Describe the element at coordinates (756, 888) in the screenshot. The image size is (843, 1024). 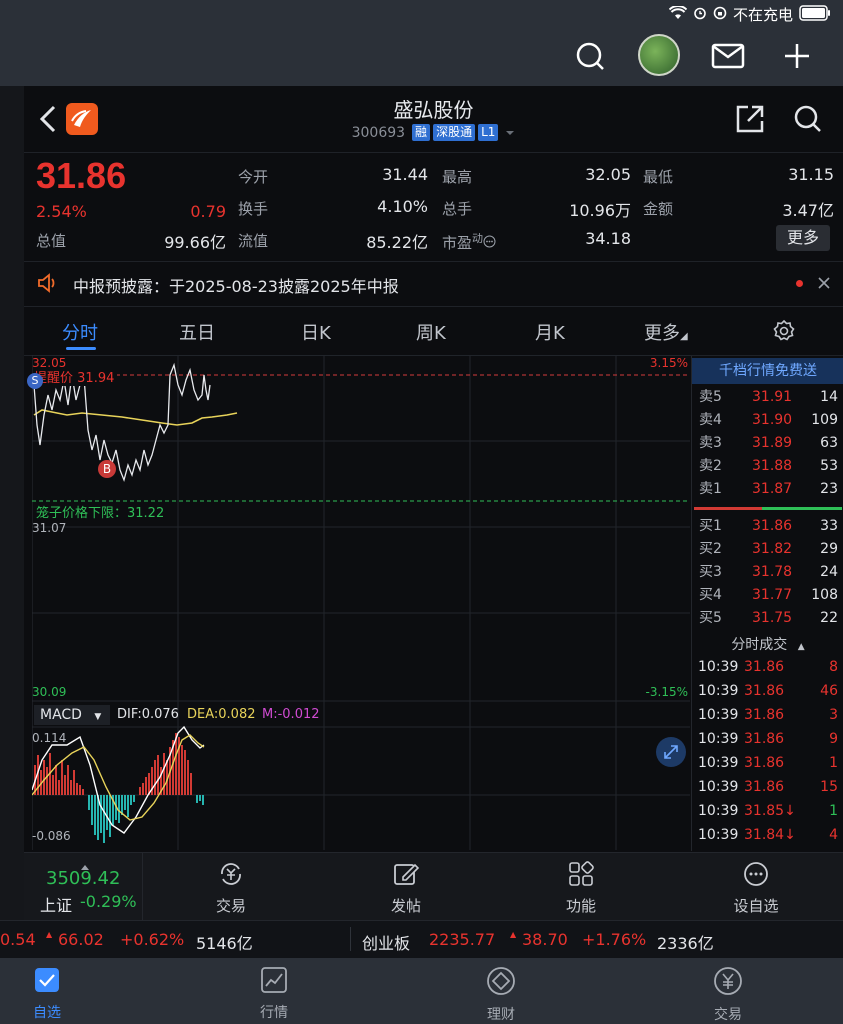
I see `add-watchlist-button: 设自选` at that location.